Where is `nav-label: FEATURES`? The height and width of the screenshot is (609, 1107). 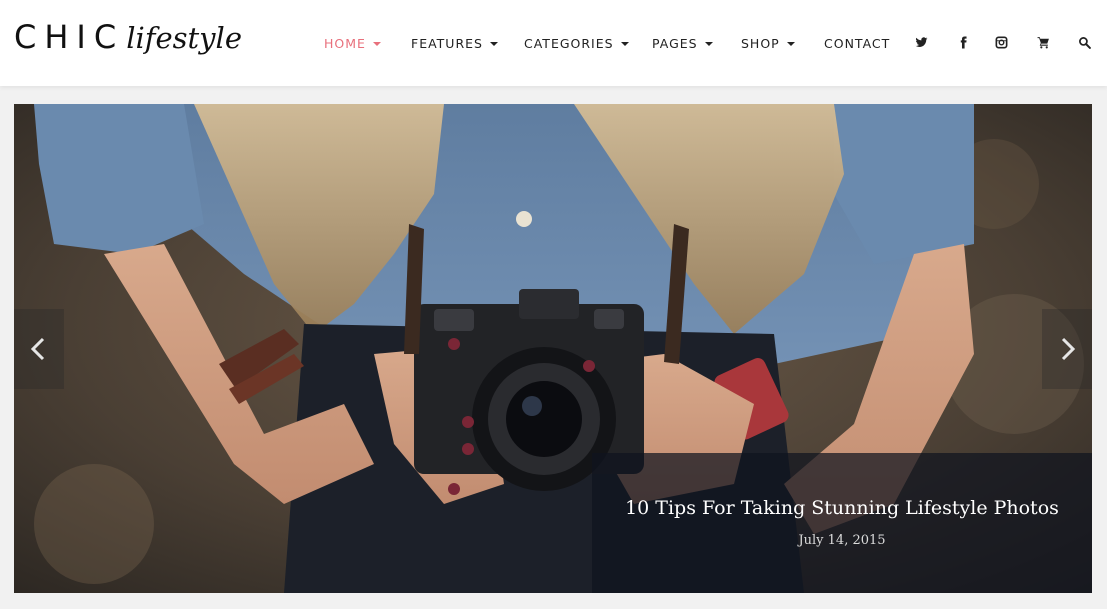
nav-label: FEATURES is located at coordinates (447, 43).